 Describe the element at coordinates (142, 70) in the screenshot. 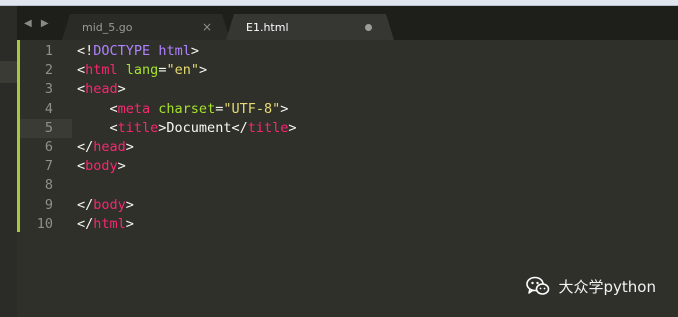

I see `line-text: <html lang="en">` at that location.